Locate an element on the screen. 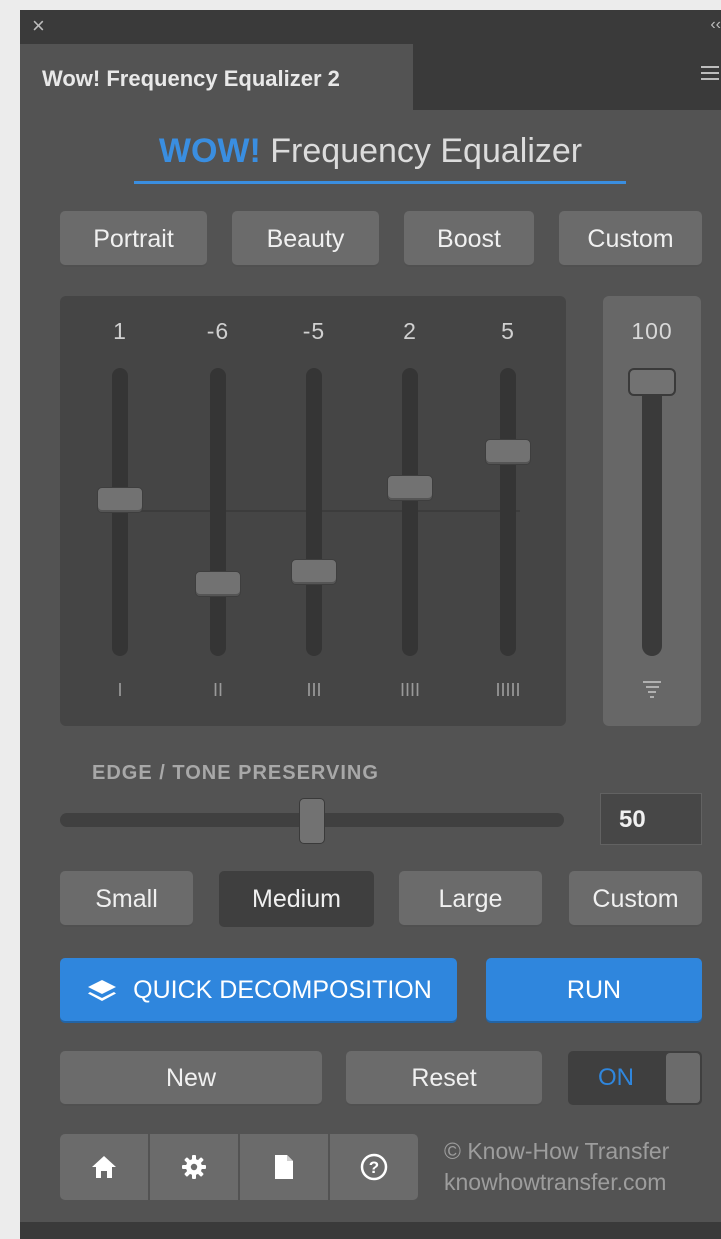  band-3: -5 III is located at coordinates (314, 511).